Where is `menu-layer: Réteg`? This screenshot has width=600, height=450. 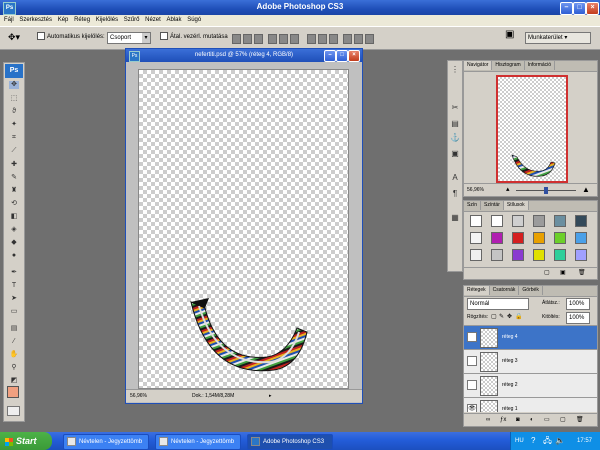 menu-layer: Réteg is located at coordinates (82, 20).